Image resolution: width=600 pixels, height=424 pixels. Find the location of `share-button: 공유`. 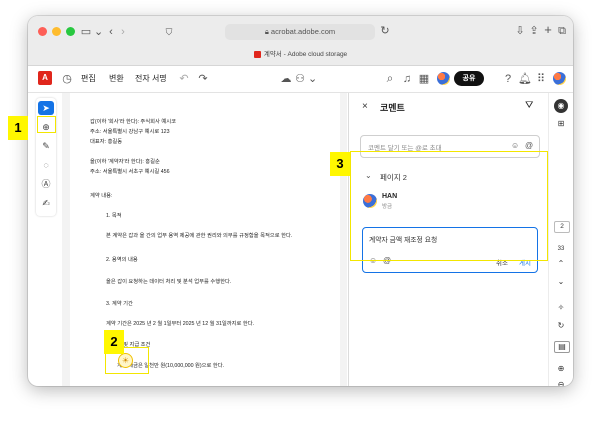

share-button: 공유 is located at coordinates (469, 78).